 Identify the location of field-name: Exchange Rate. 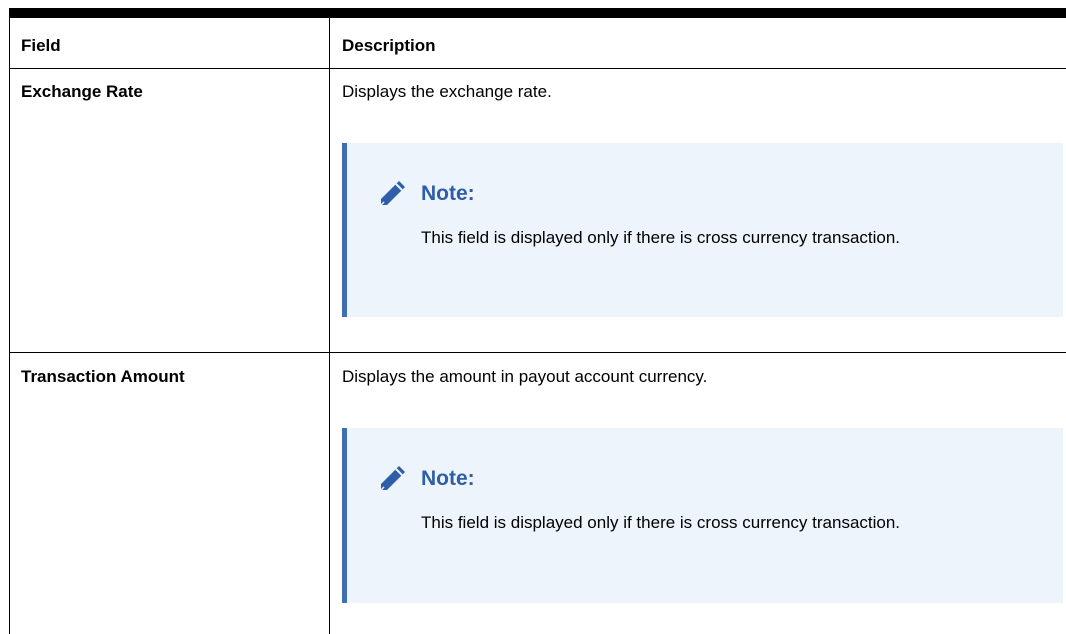
(82, 91).